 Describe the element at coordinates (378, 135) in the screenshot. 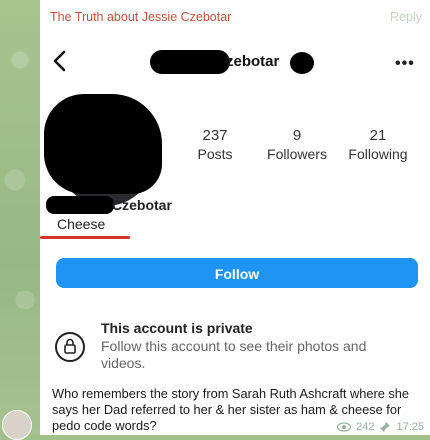

I see `stat-following-value: 21` at that location.